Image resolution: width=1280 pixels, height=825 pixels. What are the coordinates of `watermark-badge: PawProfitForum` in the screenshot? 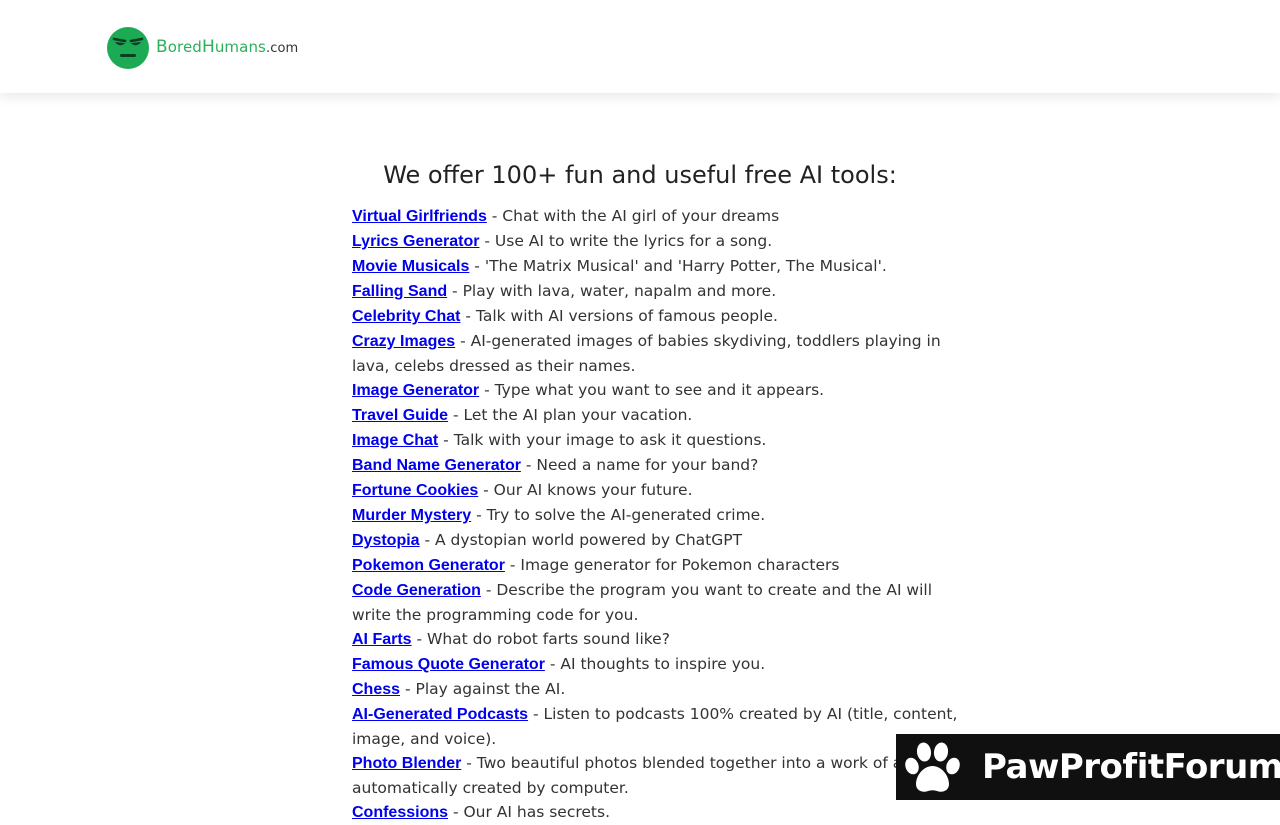 It's located at (1088, 767).